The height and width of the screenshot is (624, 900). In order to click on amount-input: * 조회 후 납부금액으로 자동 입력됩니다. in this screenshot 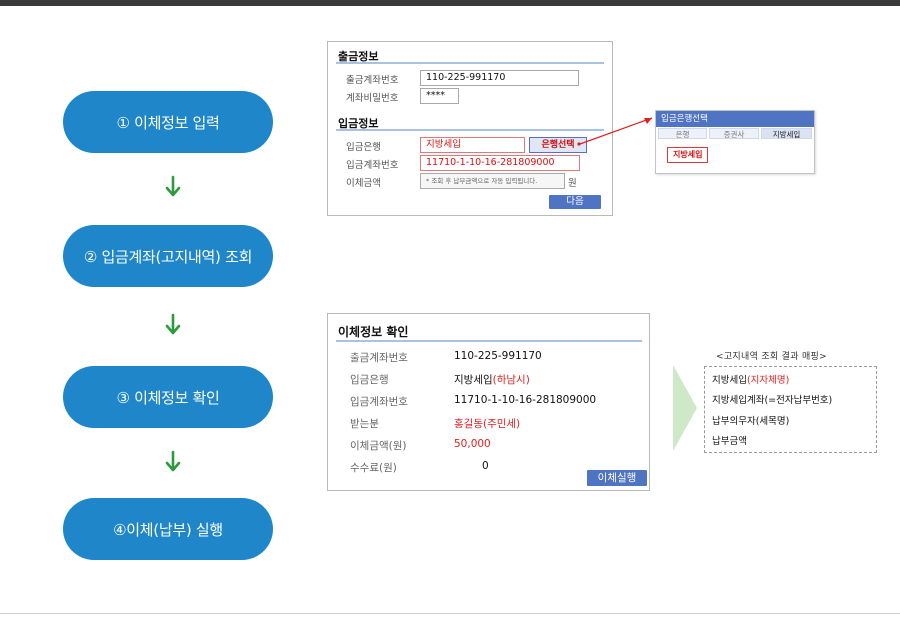, I will do `click(492, 181)`.